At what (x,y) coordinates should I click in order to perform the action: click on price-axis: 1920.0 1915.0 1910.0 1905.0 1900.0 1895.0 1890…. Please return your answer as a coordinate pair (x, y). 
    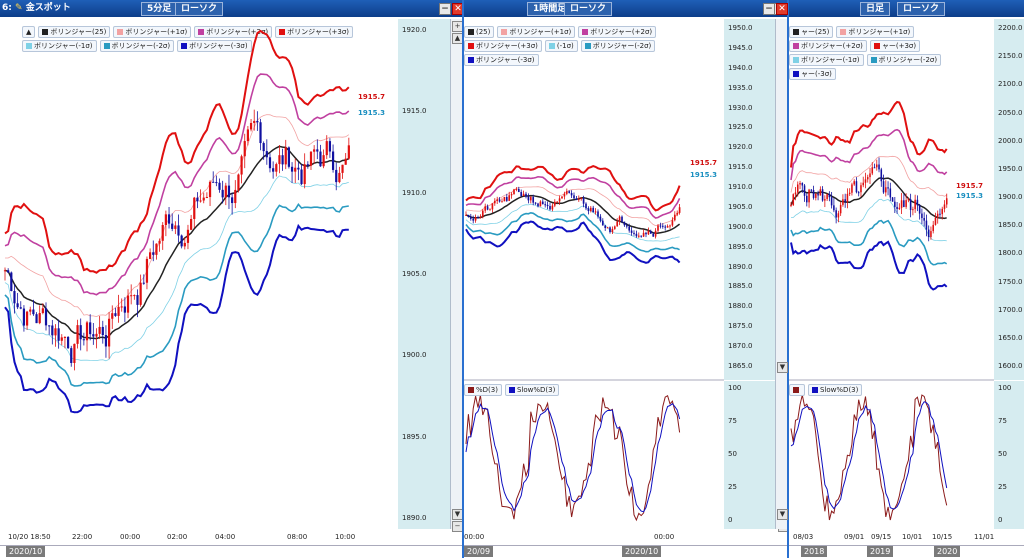
    Looking at the image, I should click on (424, 274).